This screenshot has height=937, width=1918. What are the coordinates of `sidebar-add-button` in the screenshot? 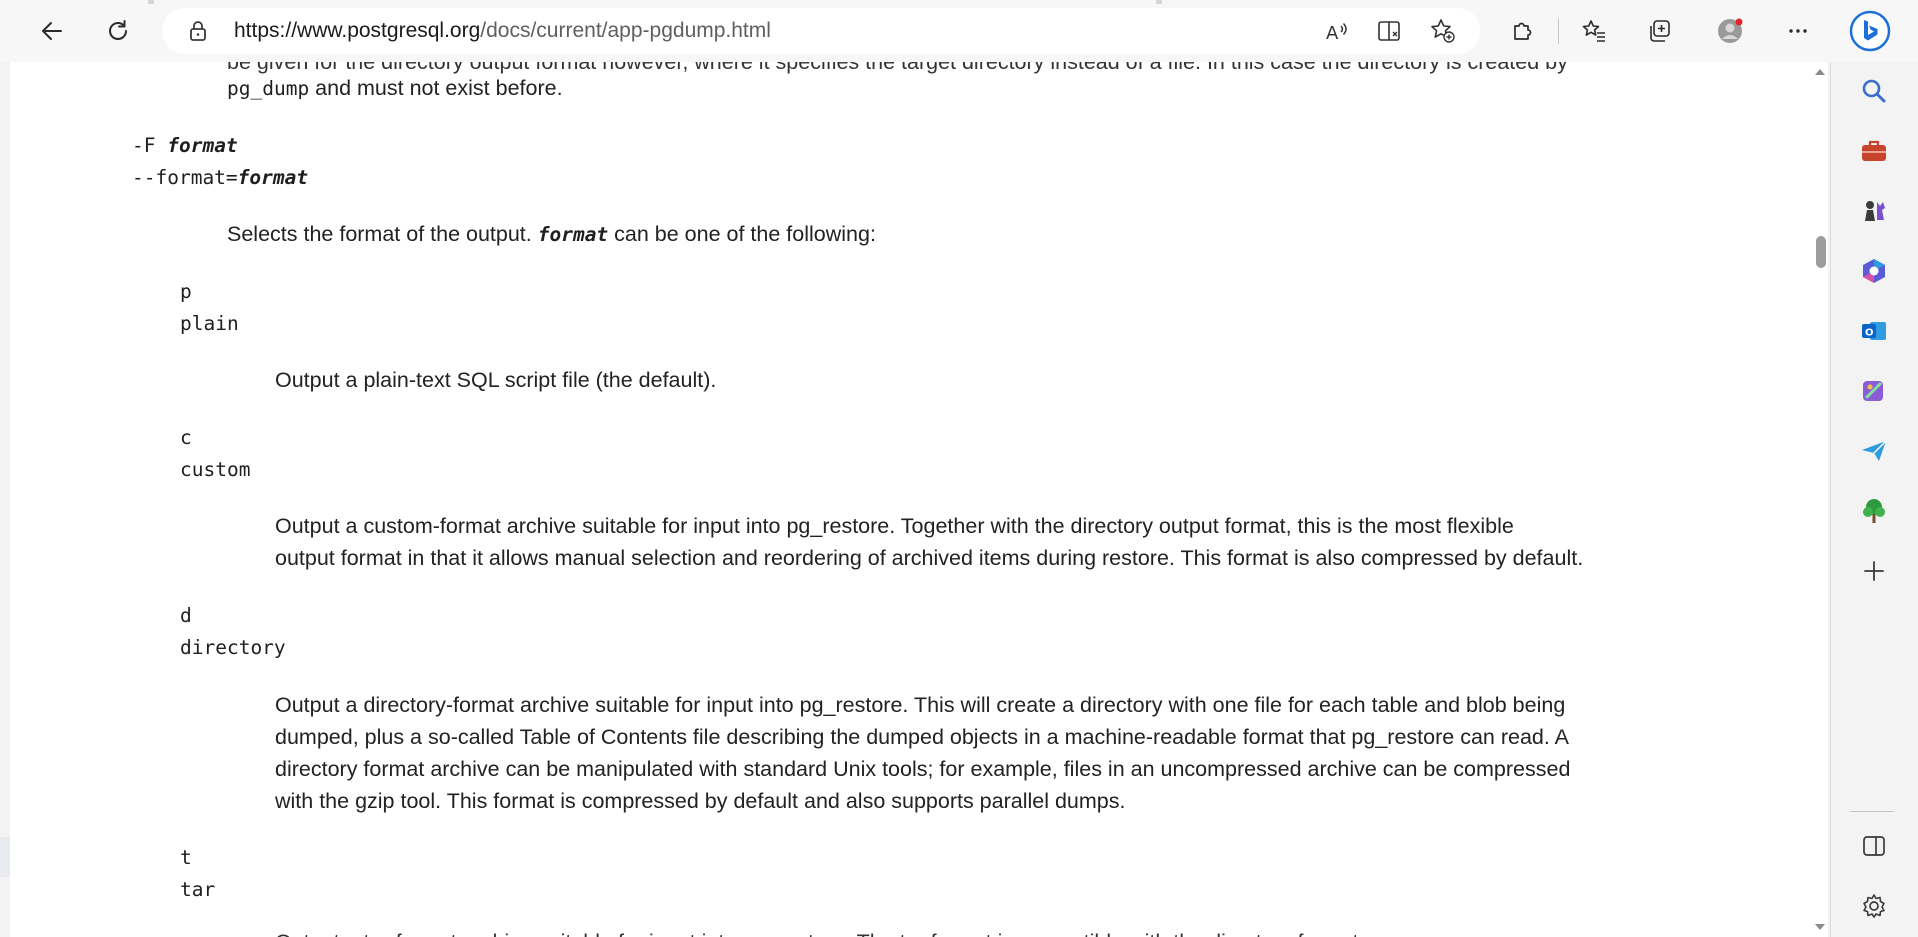 It's located at (1874, 571).